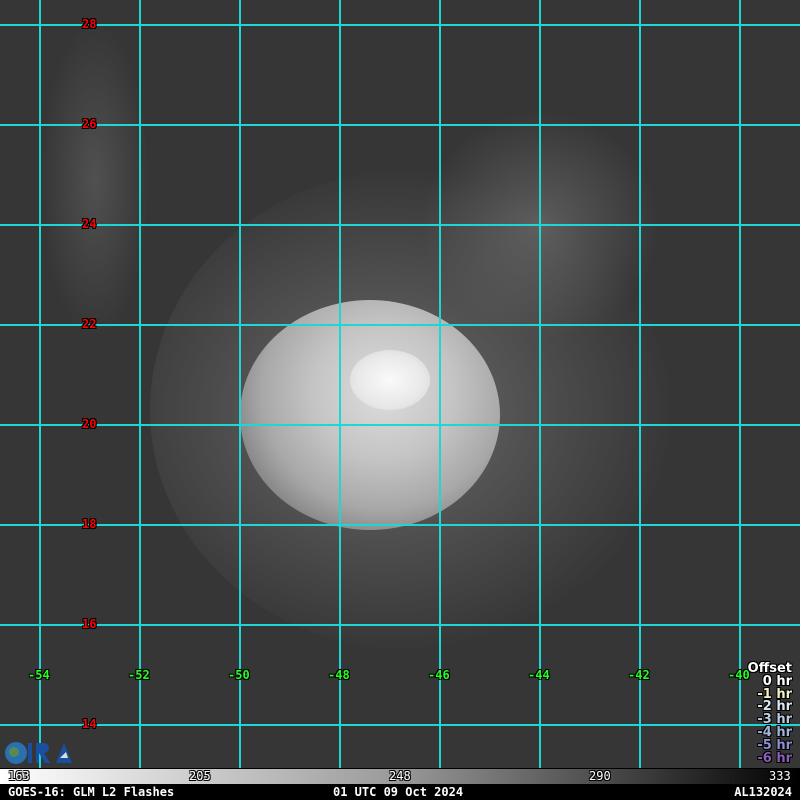 The image size is (800, 800). What do you see at coordinates (774, 758) in the screenshot?
I see `legend-item: -6 hr` at bounding box center [774, 758].